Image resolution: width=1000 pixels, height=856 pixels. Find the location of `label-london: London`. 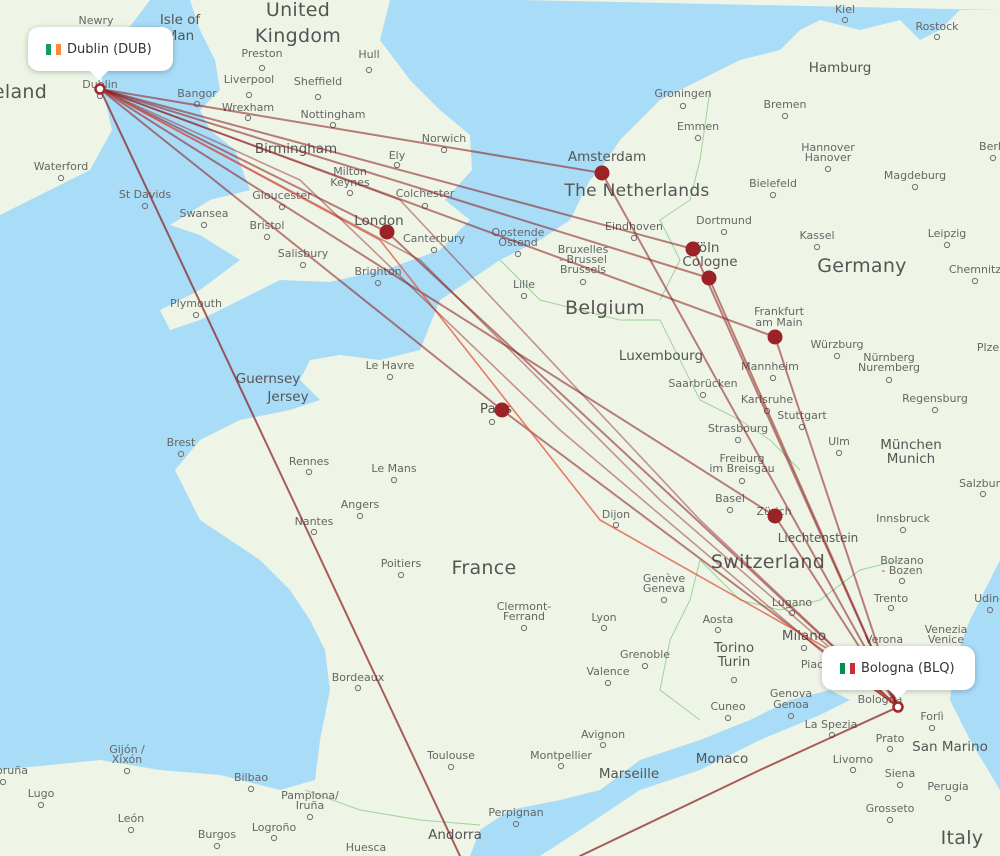

label-london: London is located at coordinates (379, 221).